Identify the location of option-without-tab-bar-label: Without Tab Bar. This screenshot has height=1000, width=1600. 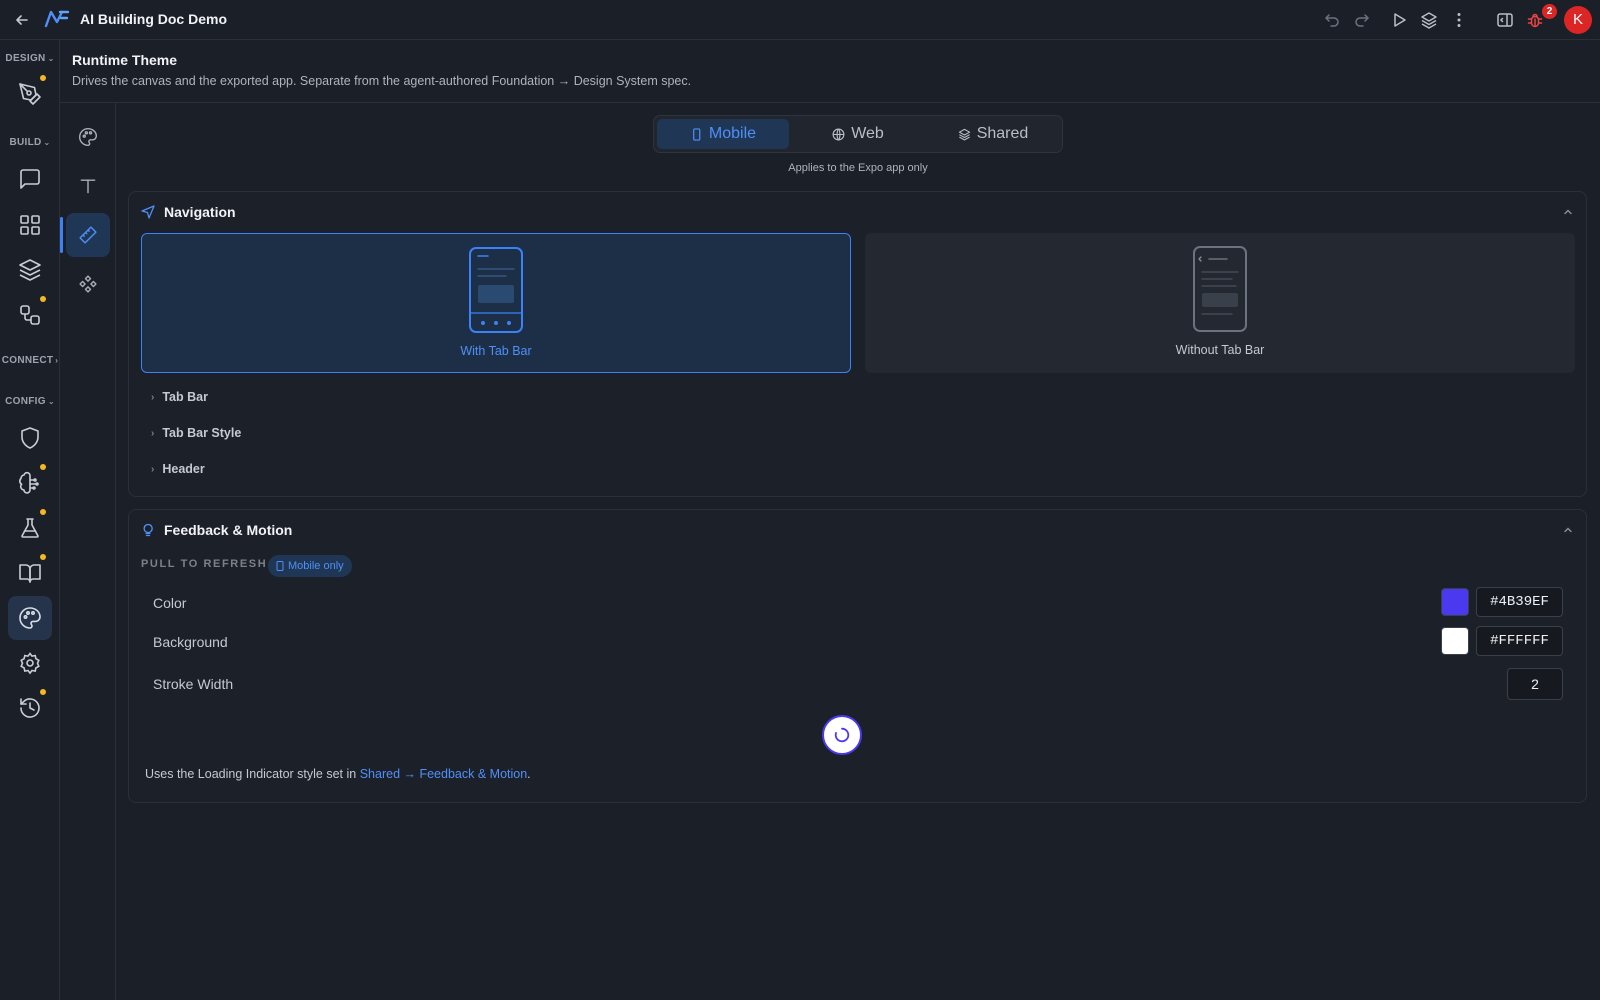
(1220, 350).